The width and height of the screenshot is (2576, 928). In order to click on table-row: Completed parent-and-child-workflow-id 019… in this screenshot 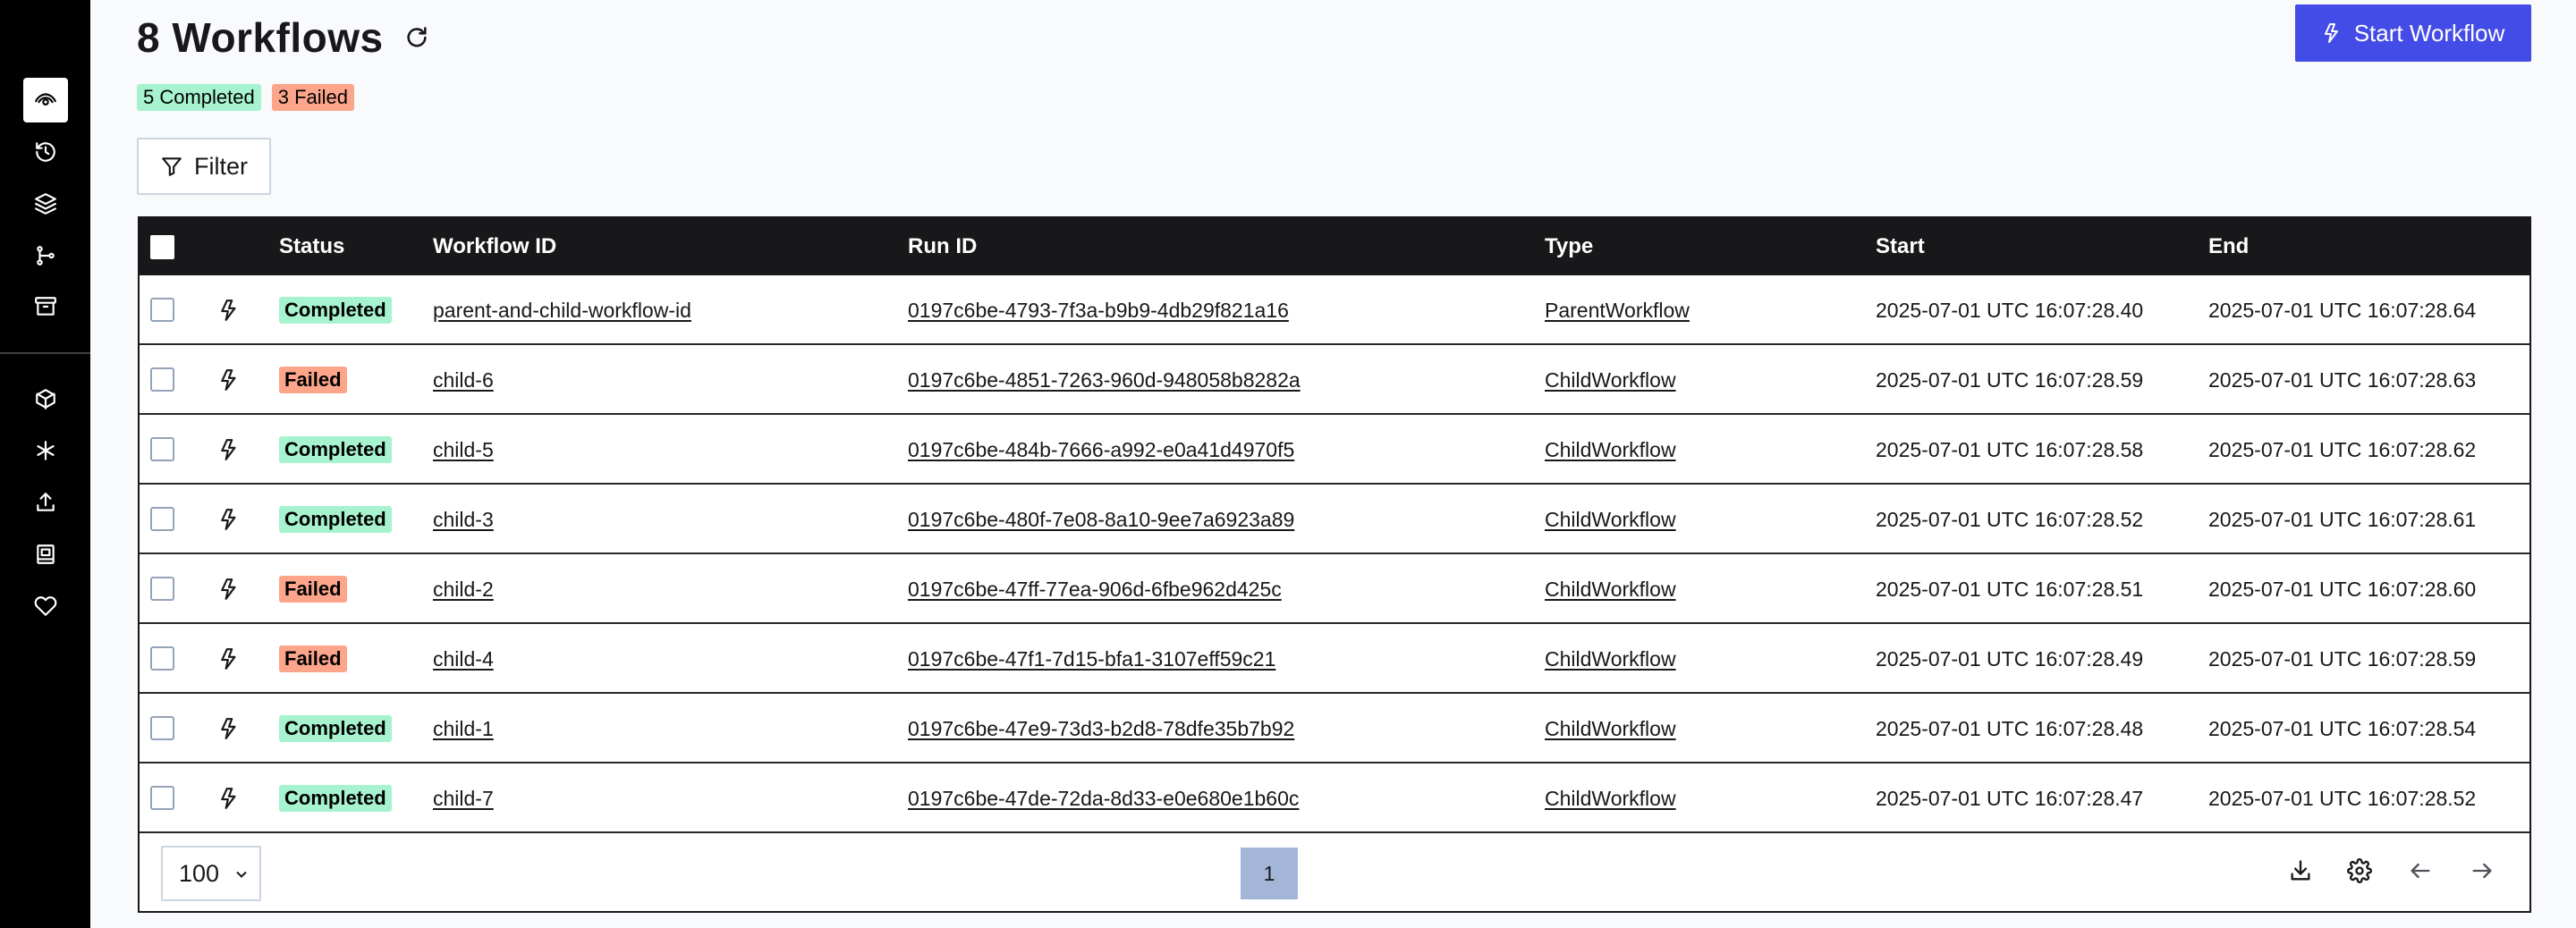, I will do `click(1334, 310)`.